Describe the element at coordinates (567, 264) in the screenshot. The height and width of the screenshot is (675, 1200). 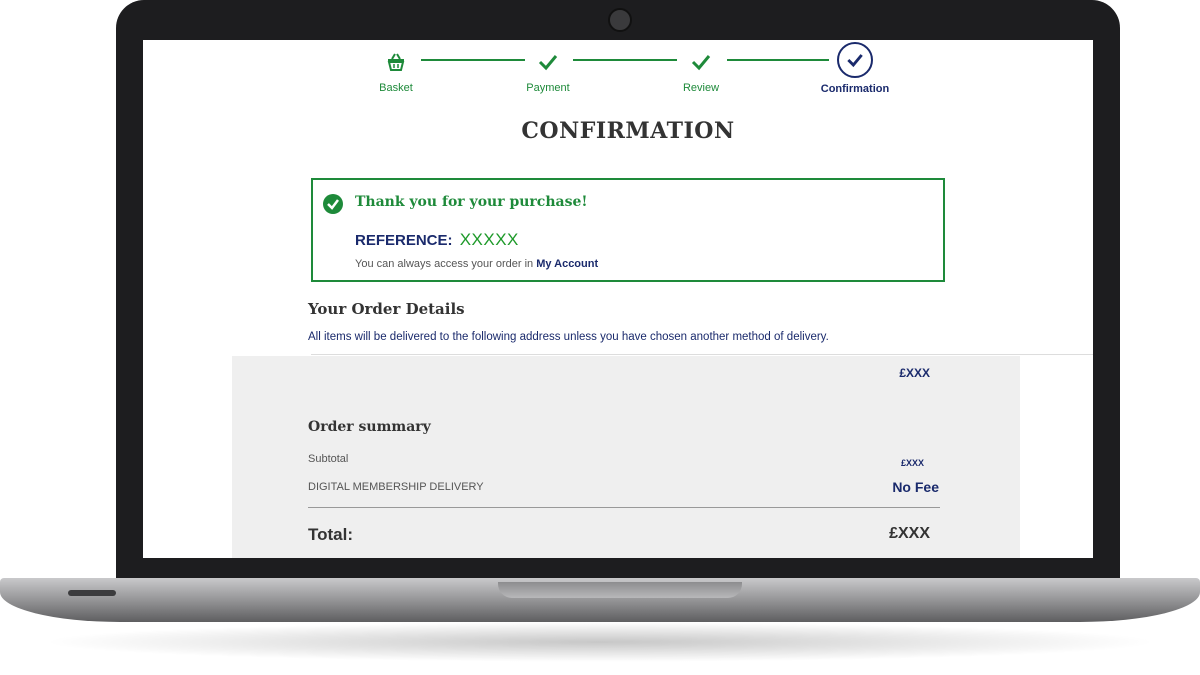
I see `my-account-link: My Account` at that location.